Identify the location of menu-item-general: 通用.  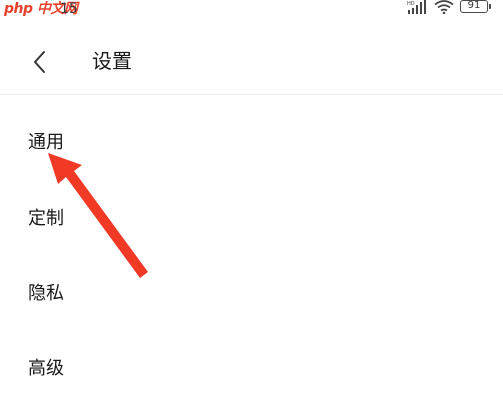
(251, 143).